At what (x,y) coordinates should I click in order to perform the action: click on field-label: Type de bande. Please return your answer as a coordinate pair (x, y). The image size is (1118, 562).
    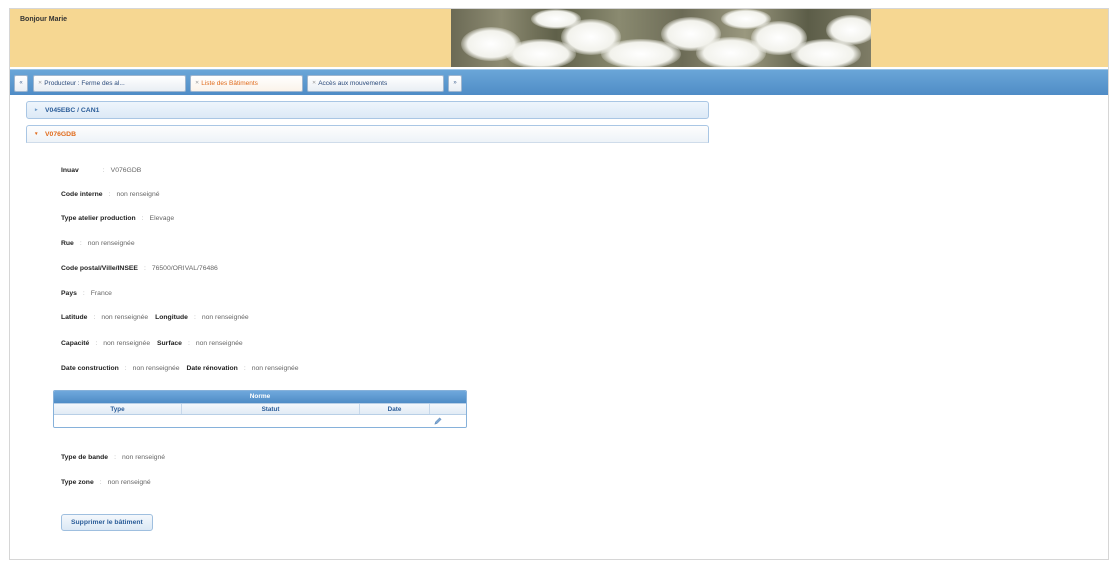
    Looking at the image, I should click on (85, 457).